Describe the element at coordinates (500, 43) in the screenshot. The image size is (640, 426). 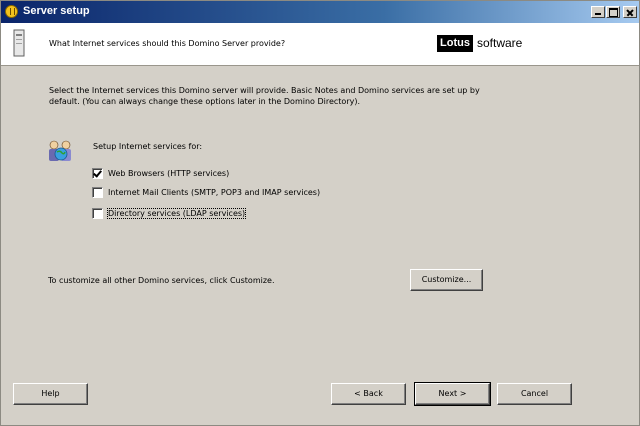
I see `logo-suffix: software` at that location.